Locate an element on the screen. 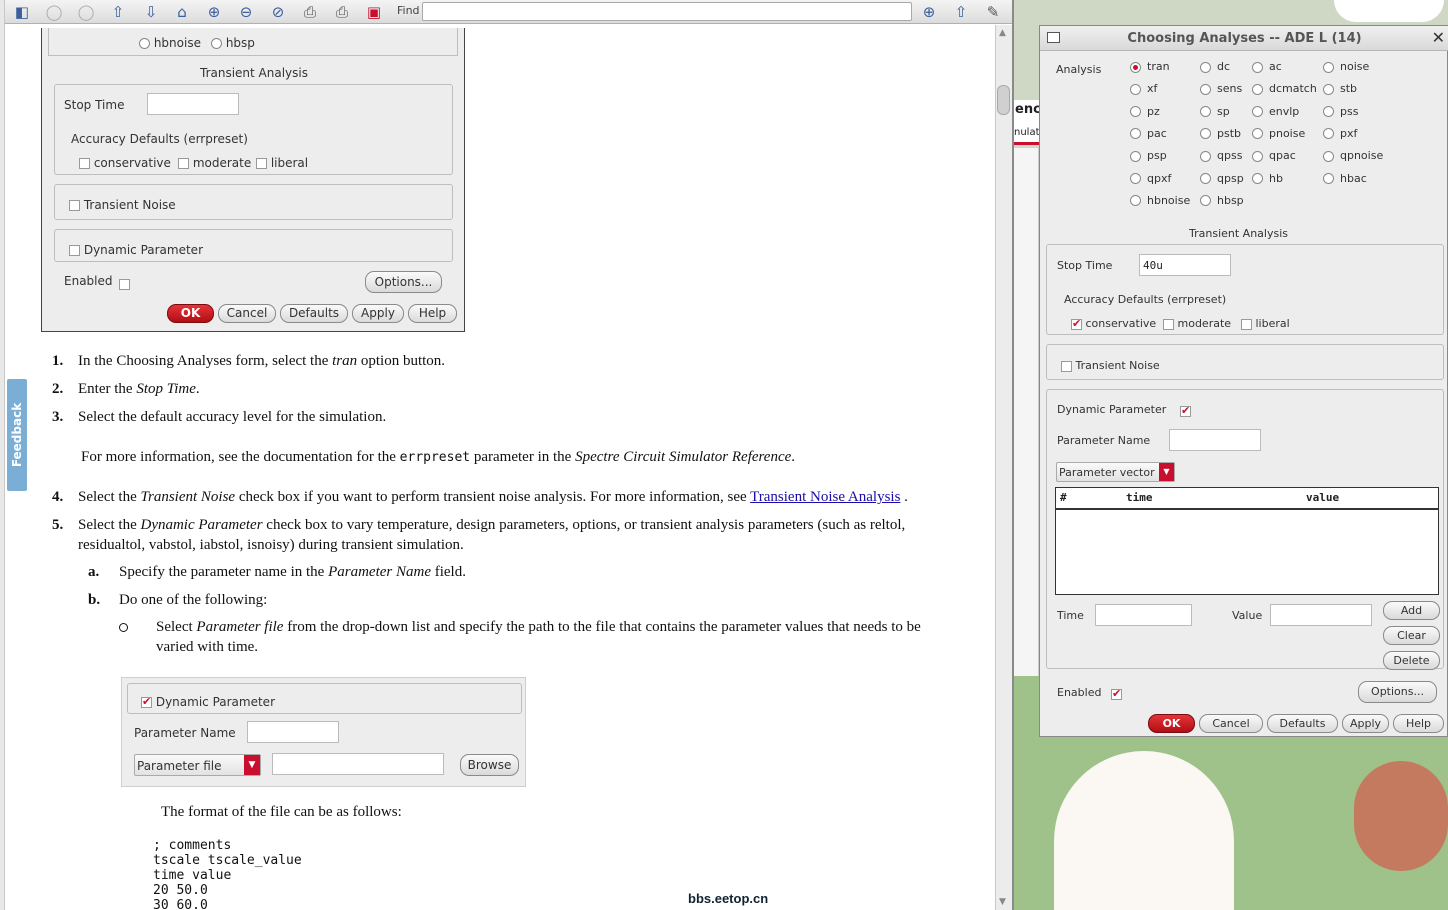  feedback-tab: Feedback is located at coordinates (17, 435).